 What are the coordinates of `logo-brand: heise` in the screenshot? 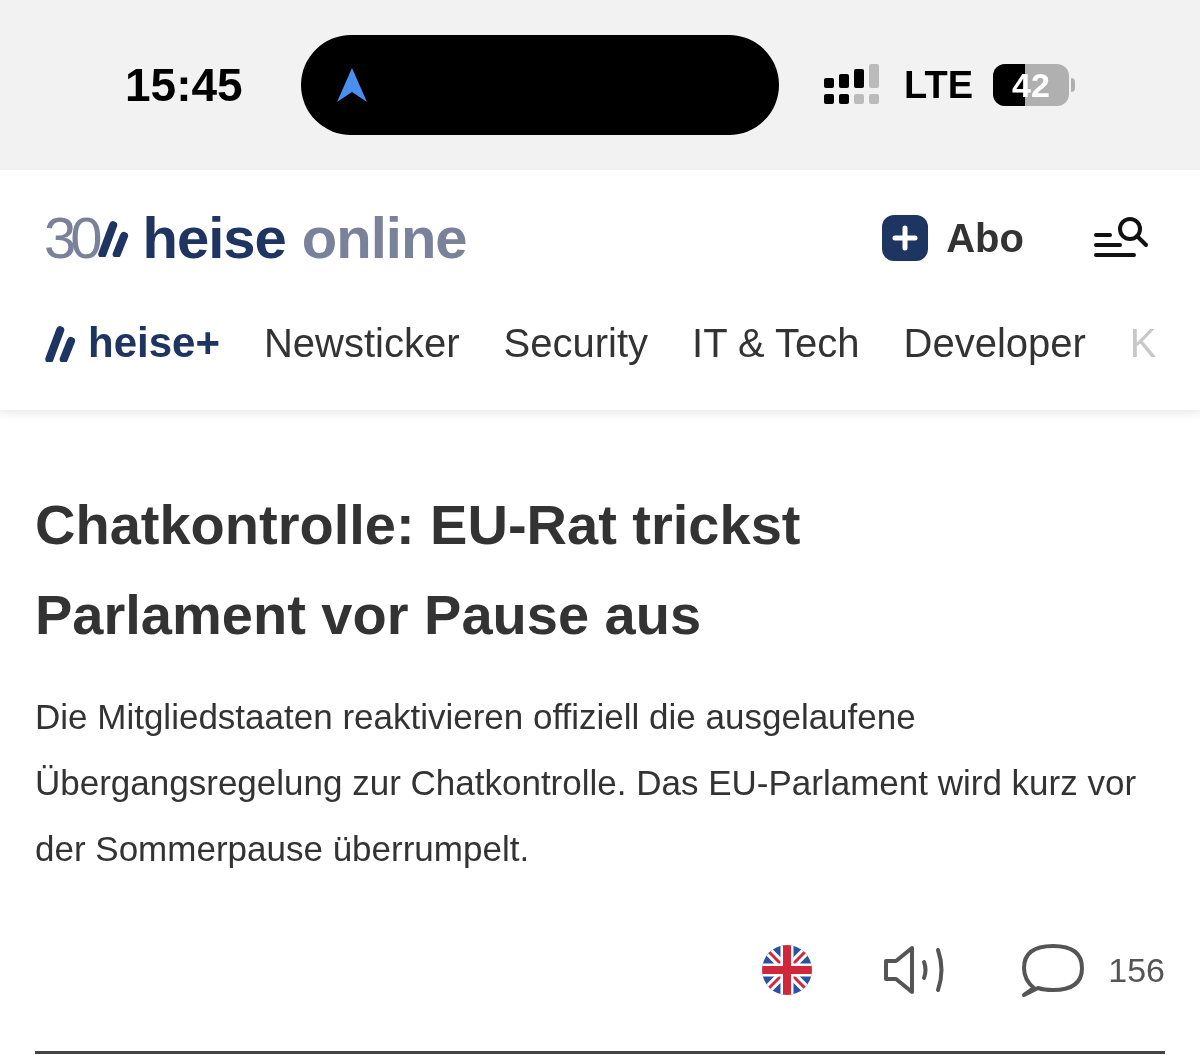 It's located at (214, 238).